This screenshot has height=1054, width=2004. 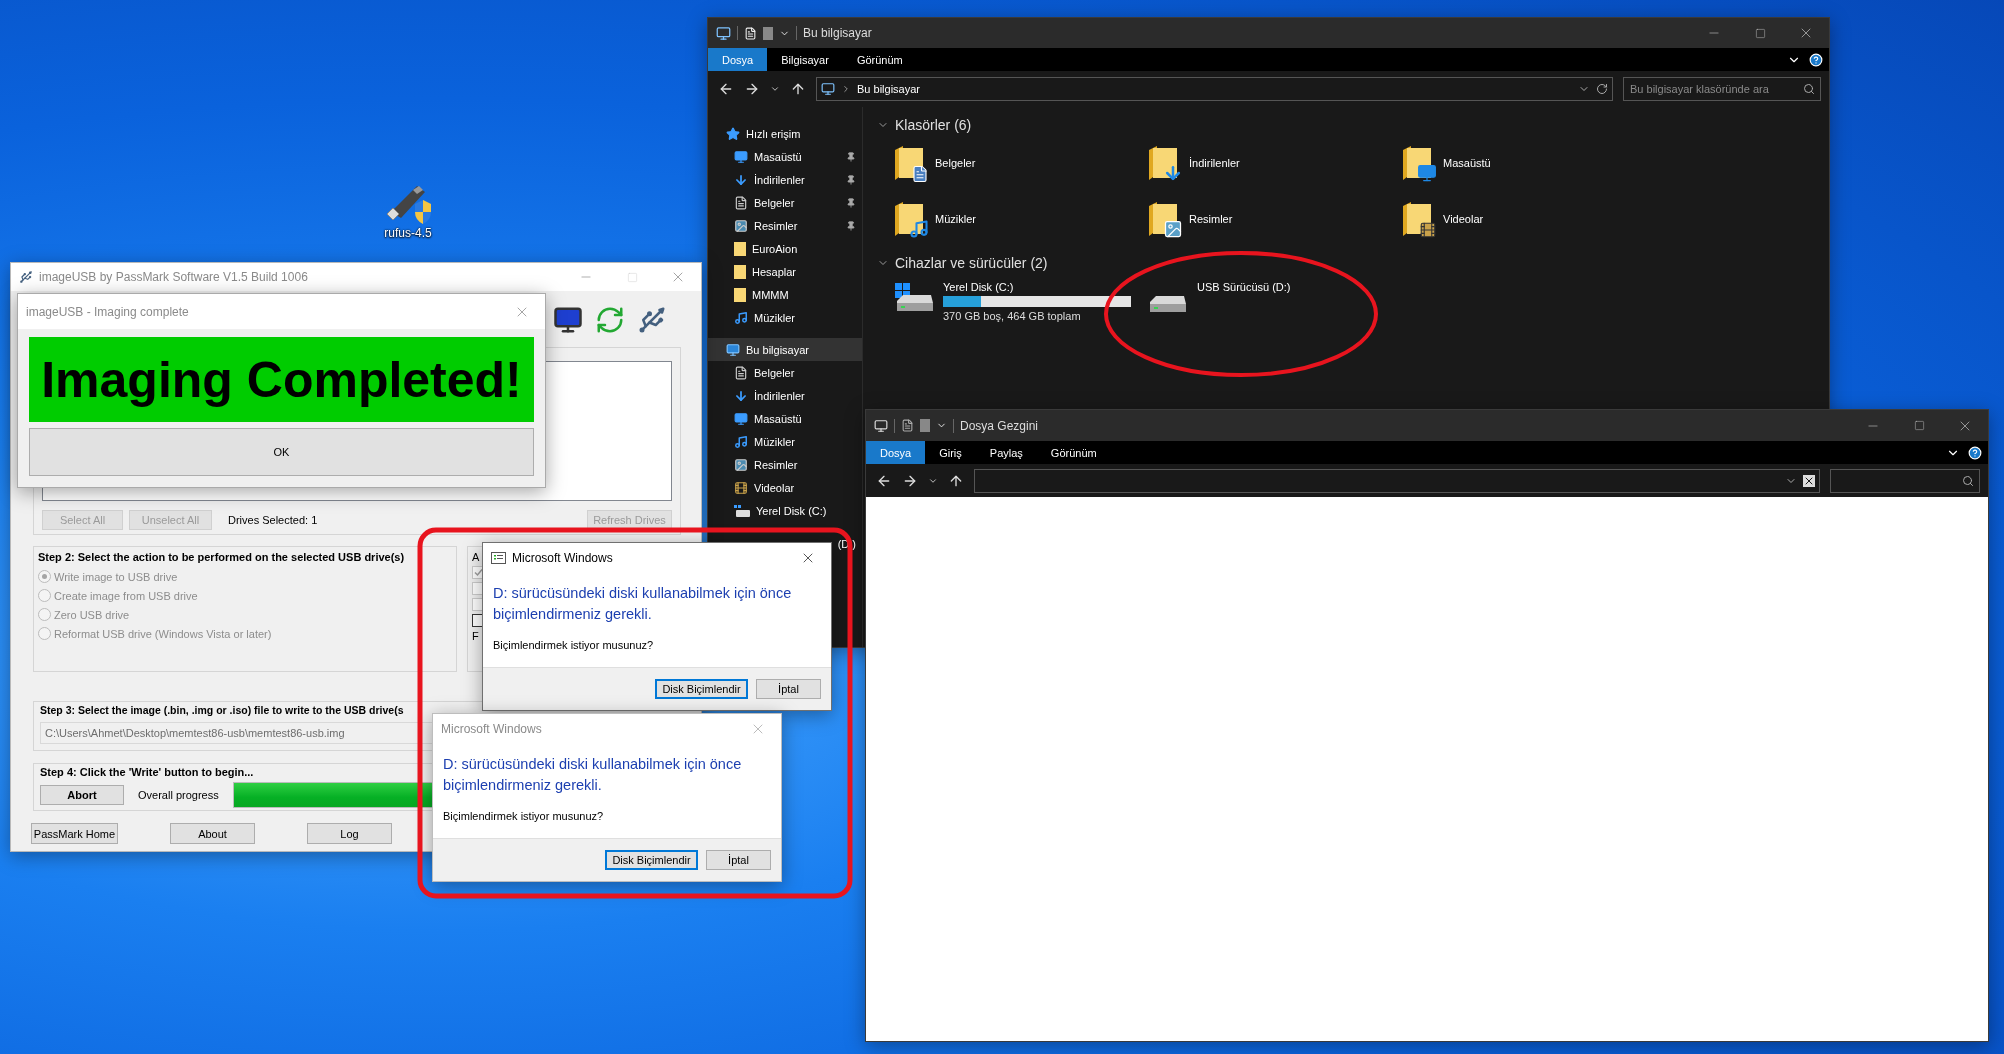 I want to click on address-bar: Bu bilgisayar, so click(x=1214, y=89).